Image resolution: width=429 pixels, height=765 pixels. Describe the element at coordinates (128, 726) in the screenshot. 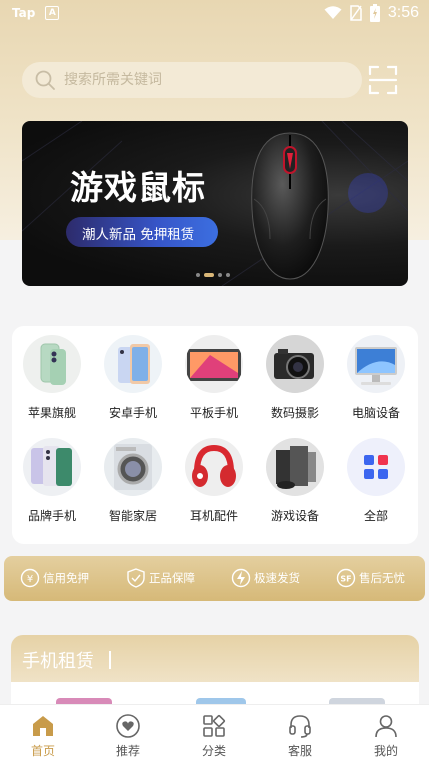

I see `heart-icon` at that location.